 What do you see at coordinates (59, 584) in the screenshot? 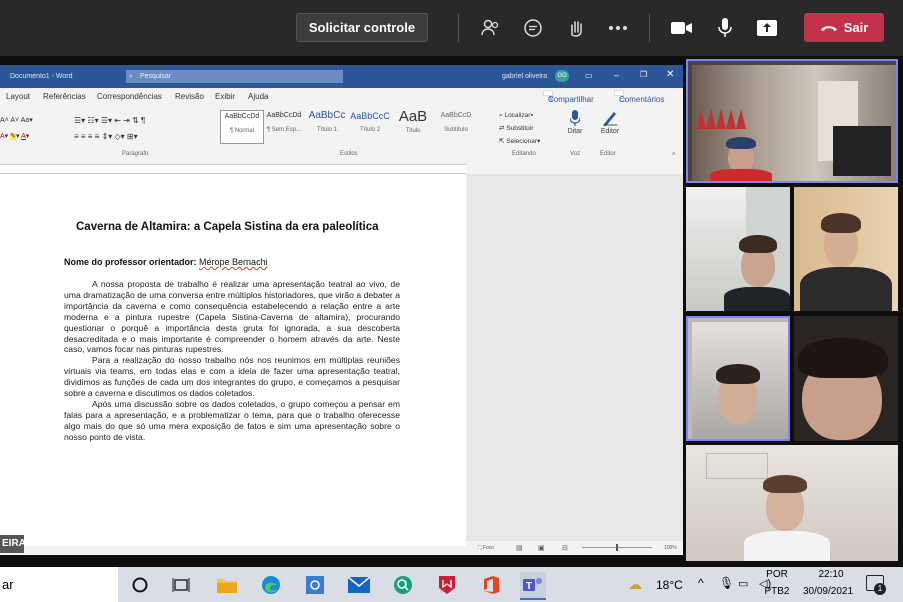
I see `taskbar-search: ar` at bounding box center [59, 584].